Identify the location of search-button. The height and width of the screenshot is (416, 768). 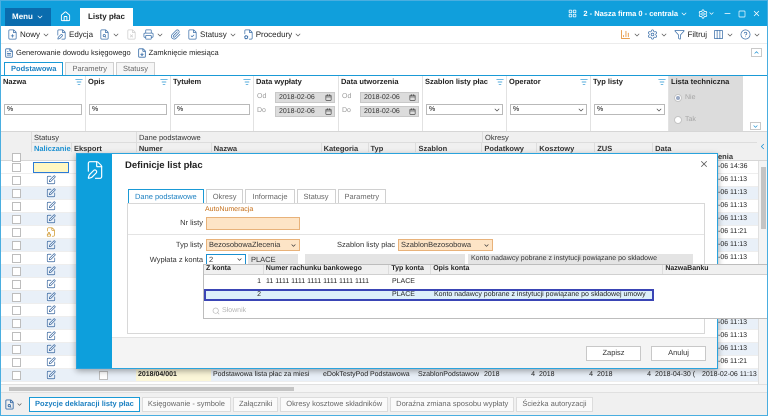
(13, 404).